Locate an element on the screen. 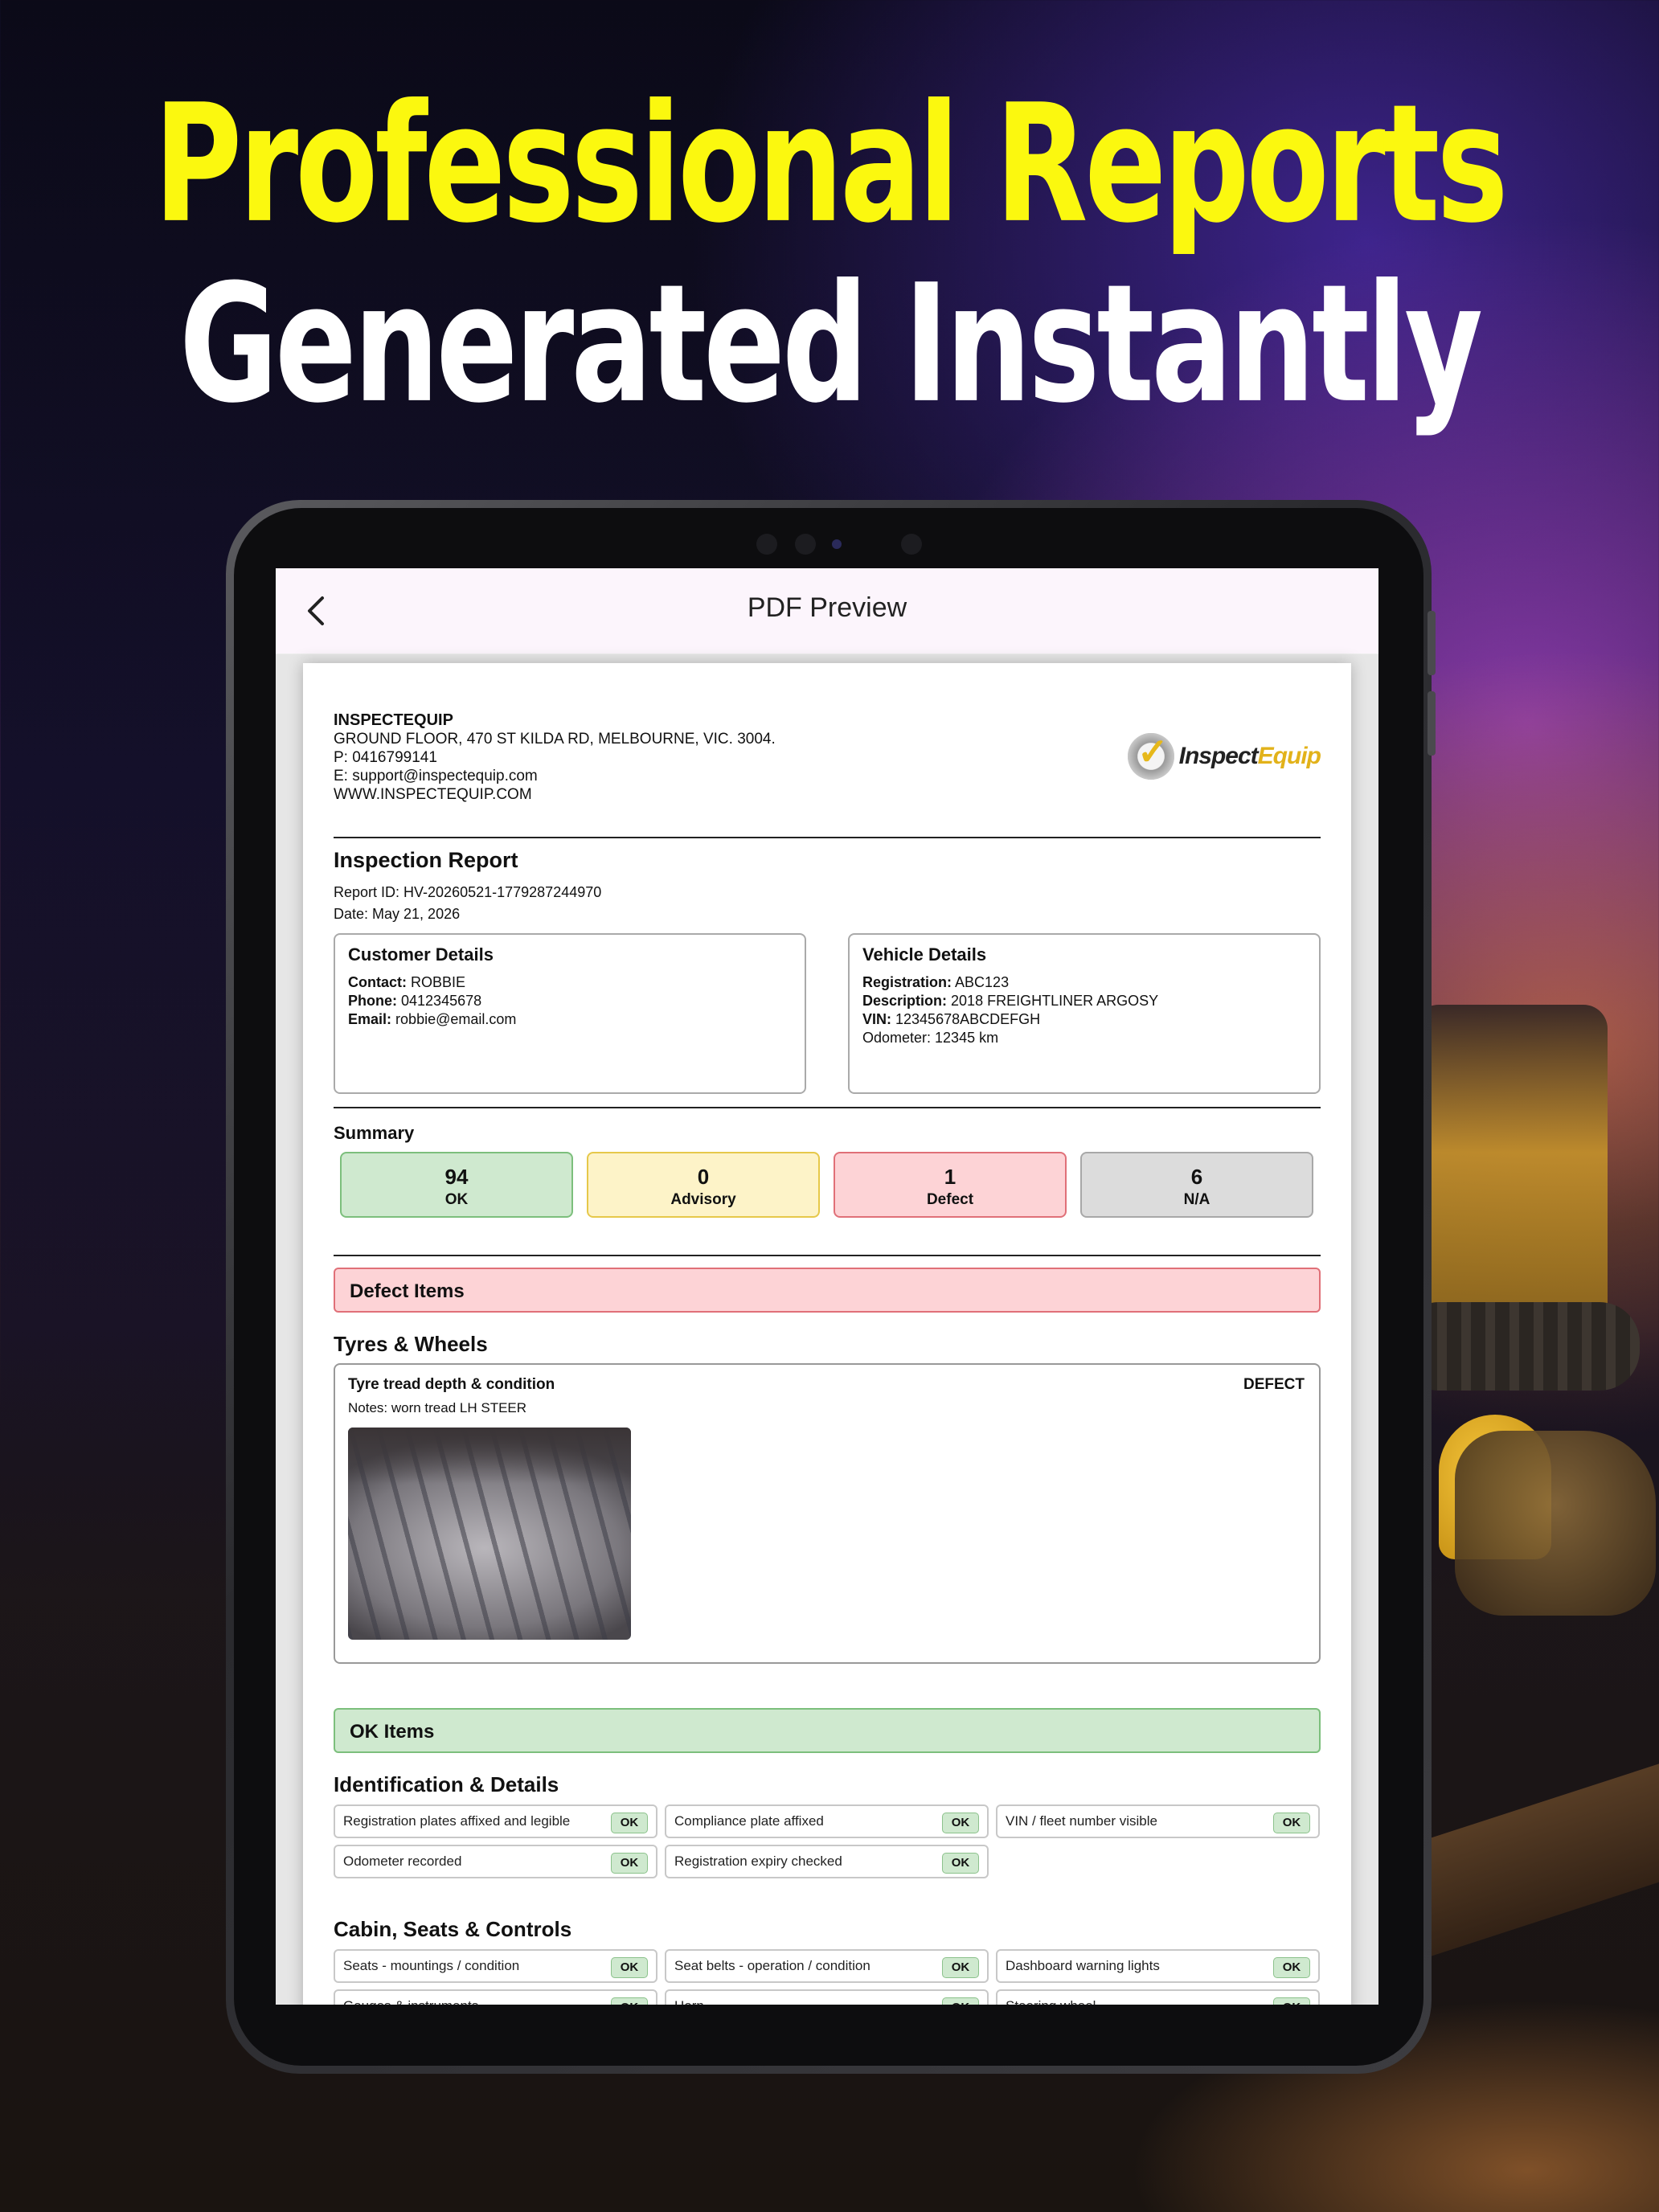 The image size is (1659, 2212). summary-label-text: Advisory is located at coordinates (703, 1199).